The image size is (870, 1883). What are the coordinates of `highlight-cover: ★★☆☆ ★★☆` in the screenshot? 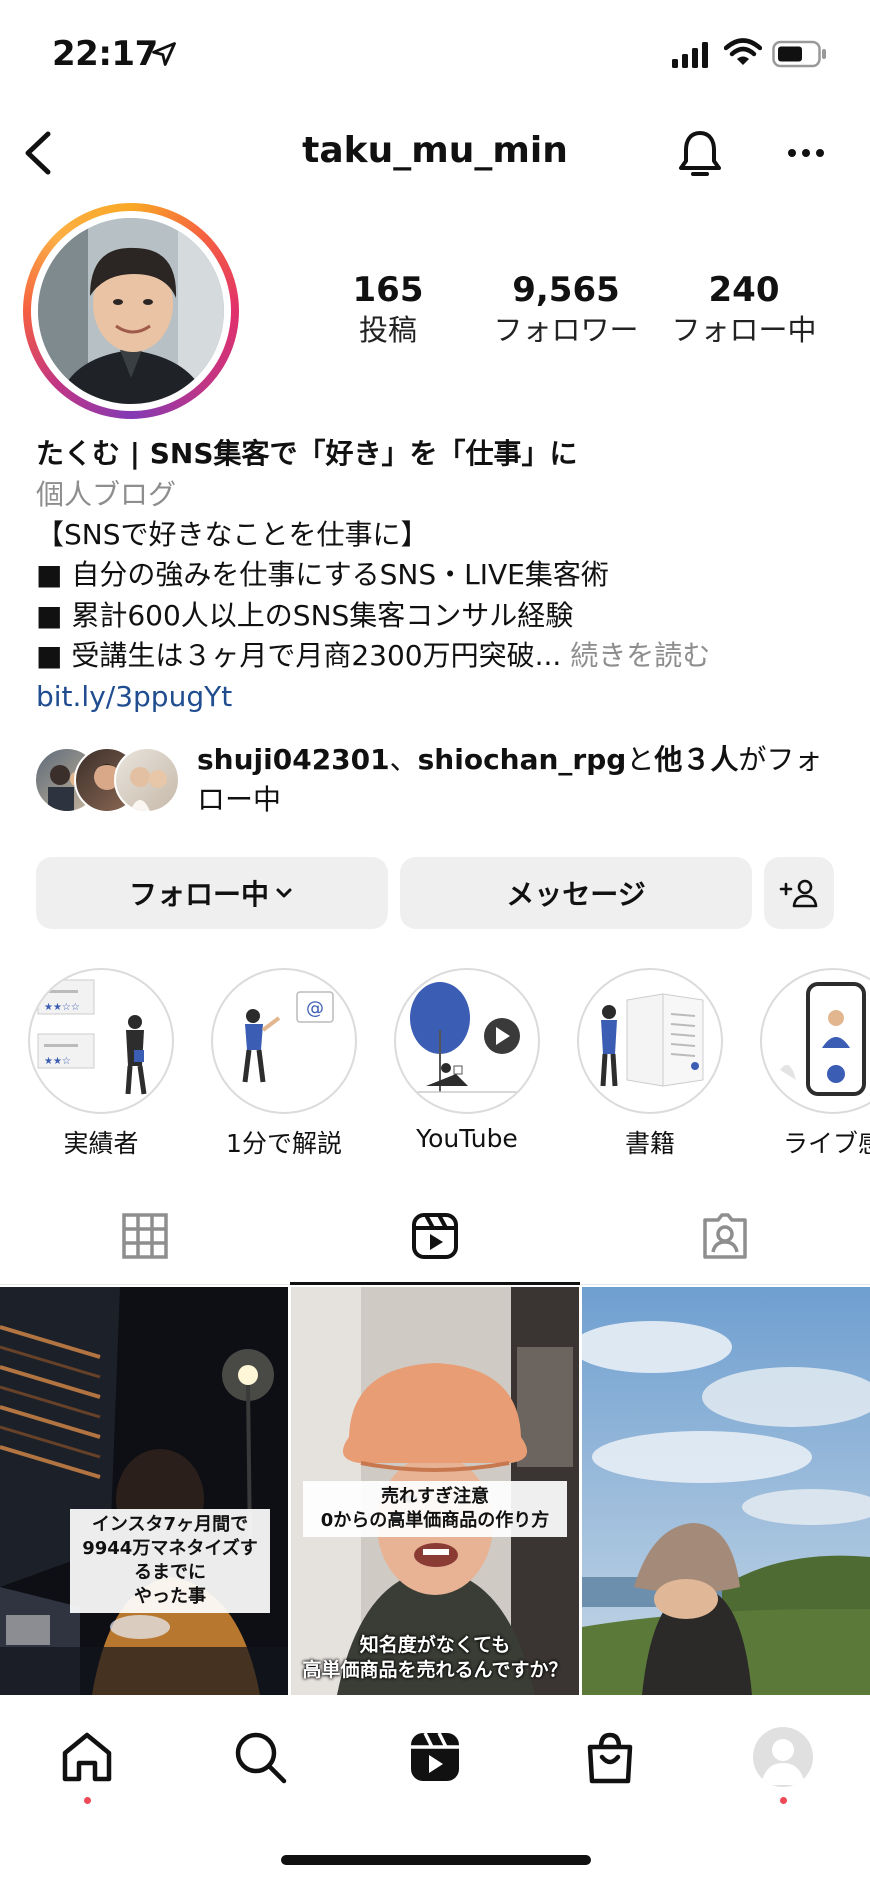 It's located at (101, 1041).